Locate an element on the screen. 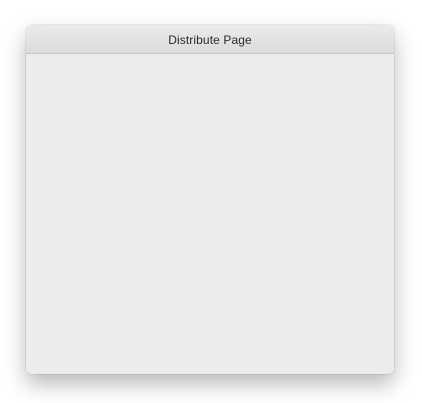 The image size is (422, 403). window-title: Distribute Page is located at coordinates (210, 39).